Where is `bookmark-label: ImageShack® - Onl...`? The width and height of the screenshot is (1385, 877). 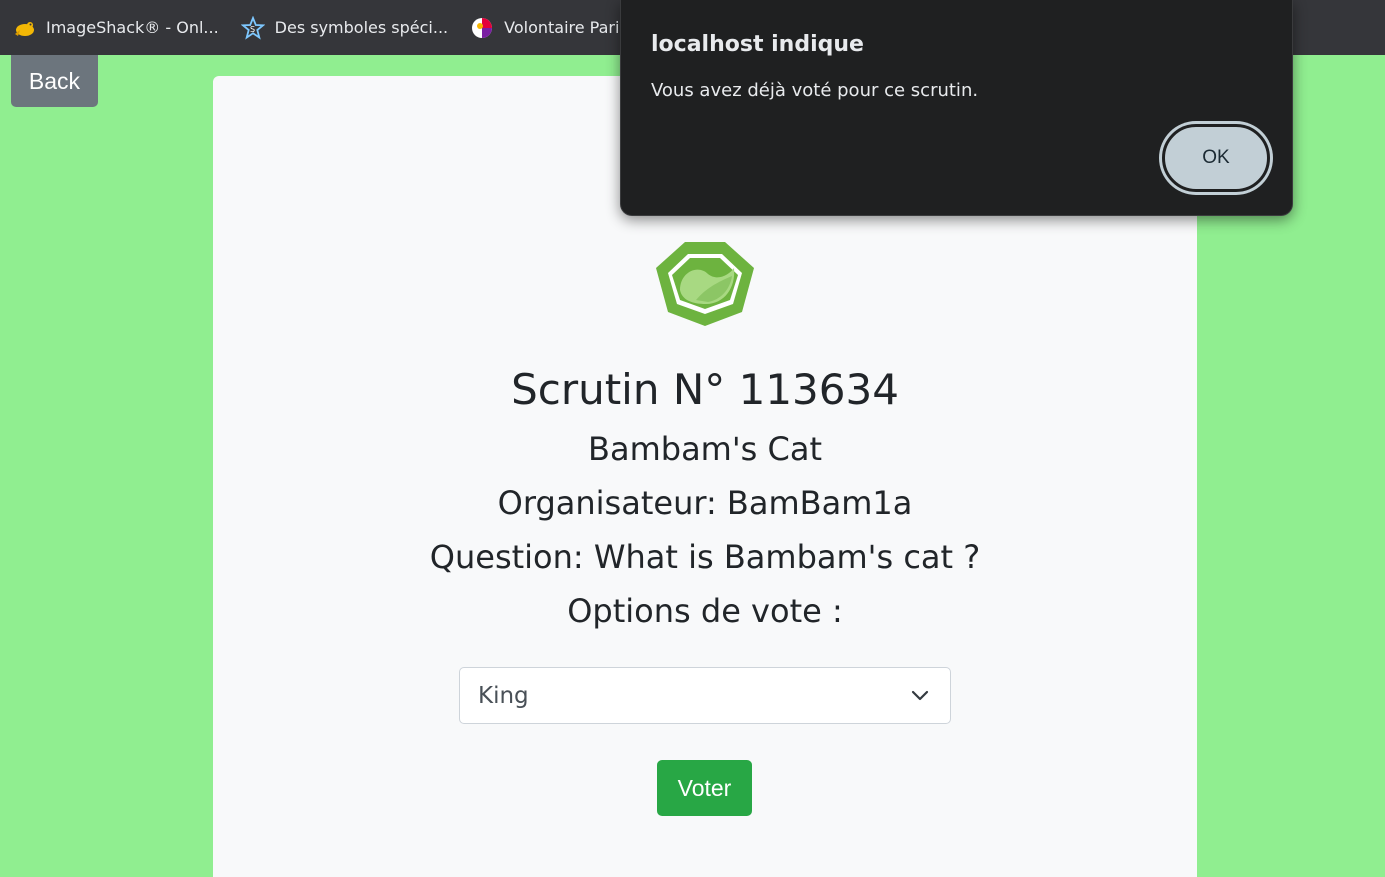 bookmark-label: ImageShack® - Onl... is located at coordinates (132, 27).